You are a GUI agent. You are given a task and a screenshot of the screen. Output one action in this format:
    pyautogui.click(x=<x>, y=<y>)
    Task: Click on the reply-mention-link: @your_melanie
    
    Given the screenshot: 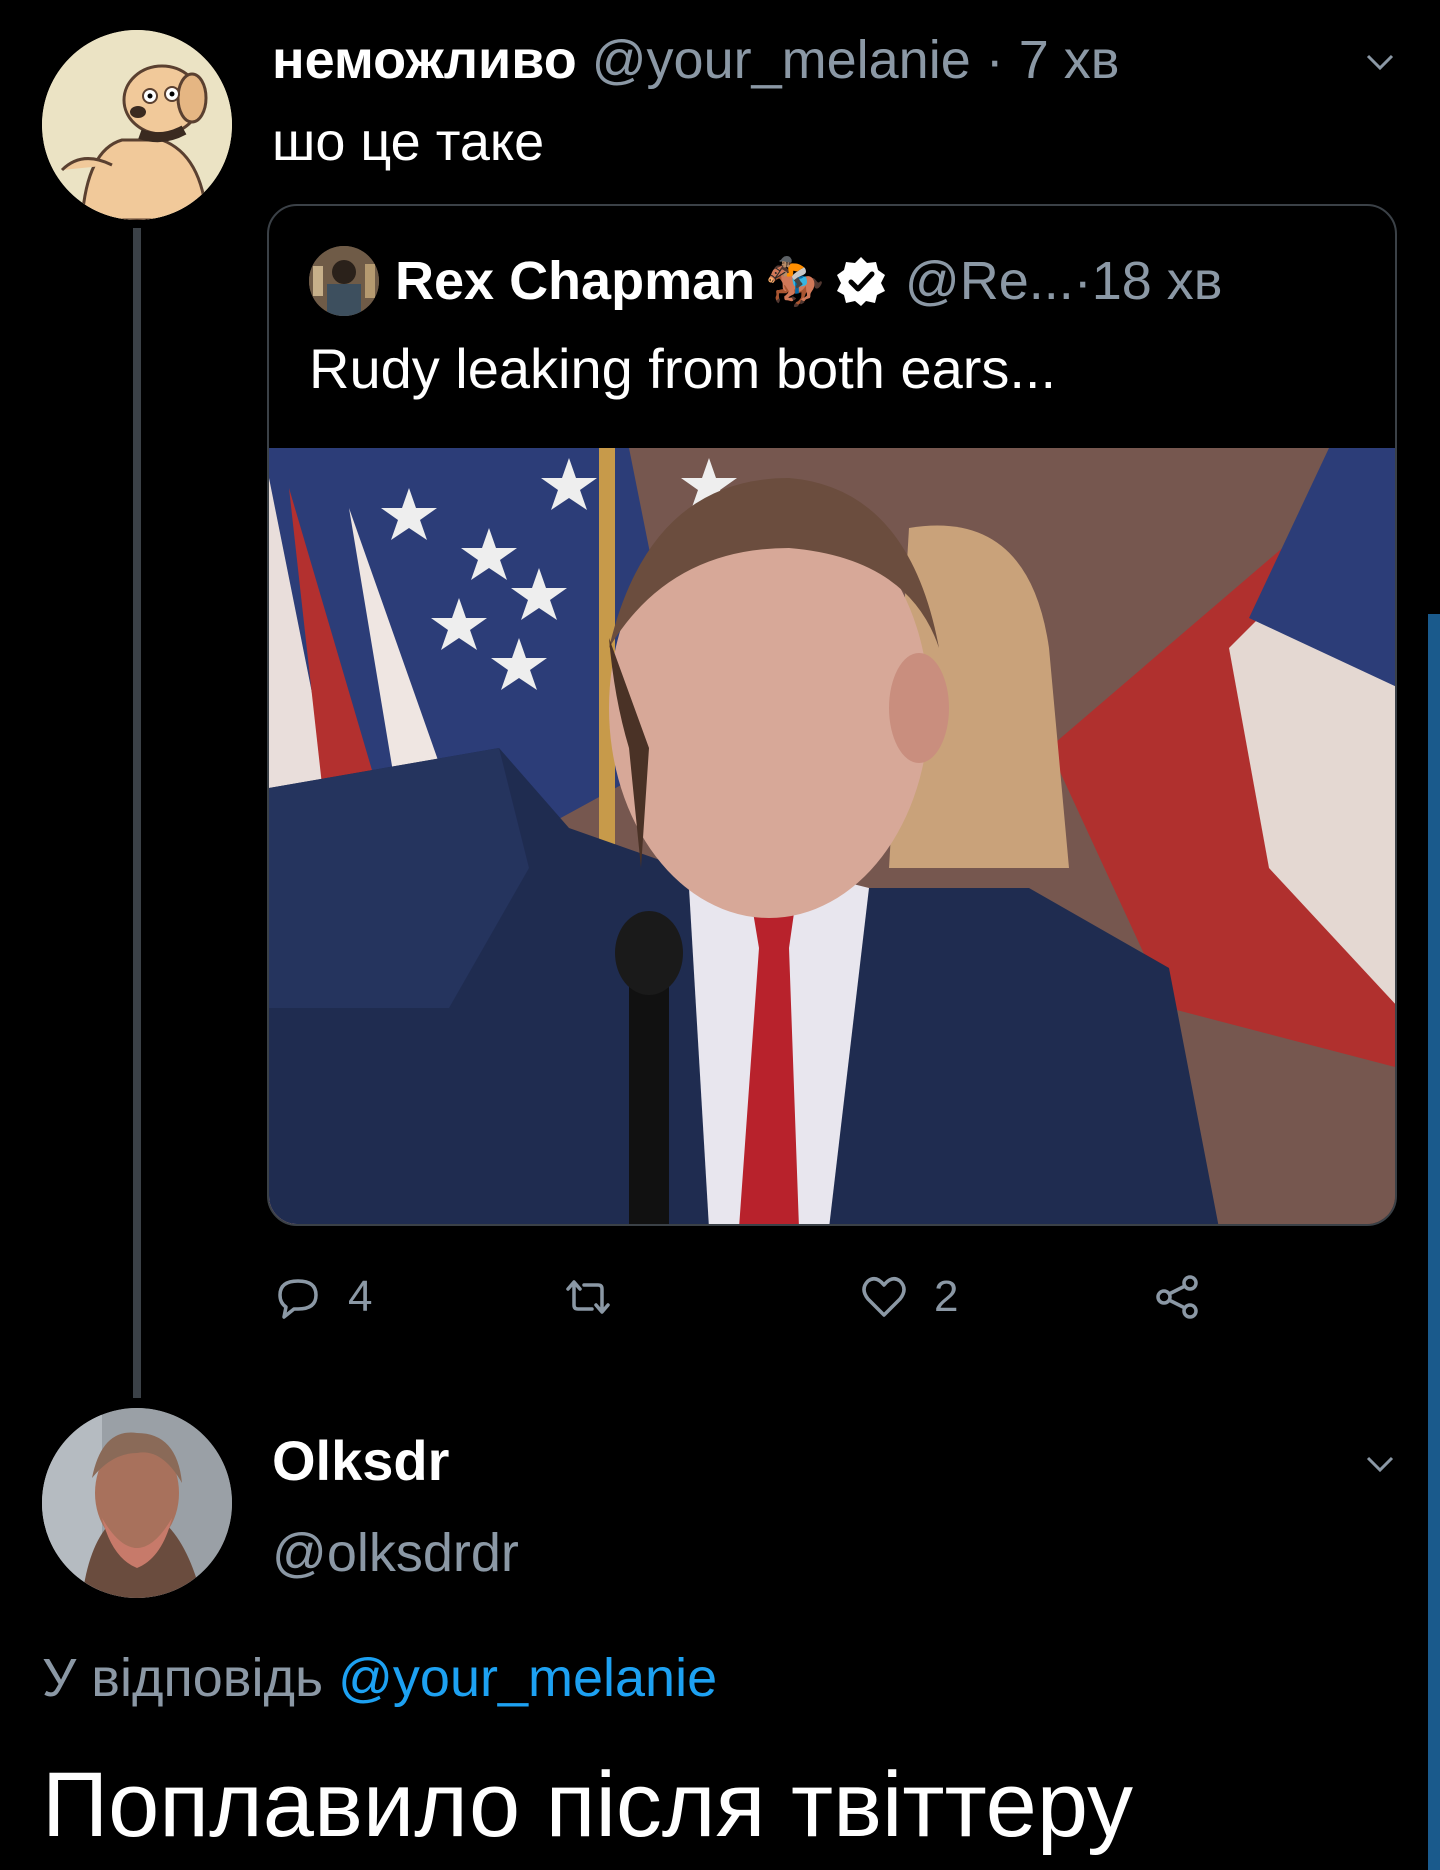 What is the action you would take?
    pyautogui.click(x=527, y=1678)
    